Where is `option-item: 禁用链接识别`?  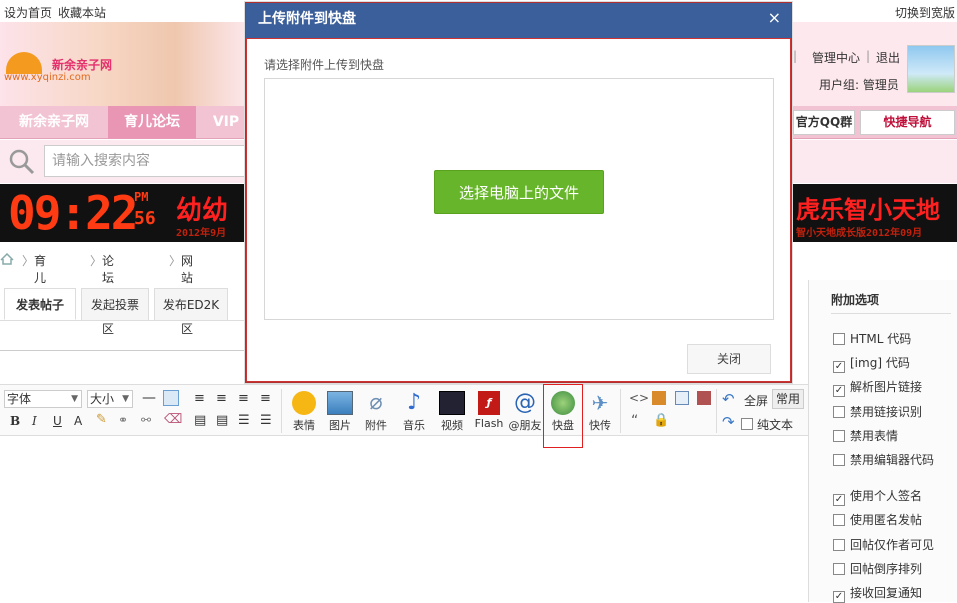 option-item: 禁用链接识别 is located at coordinates (877, 411).